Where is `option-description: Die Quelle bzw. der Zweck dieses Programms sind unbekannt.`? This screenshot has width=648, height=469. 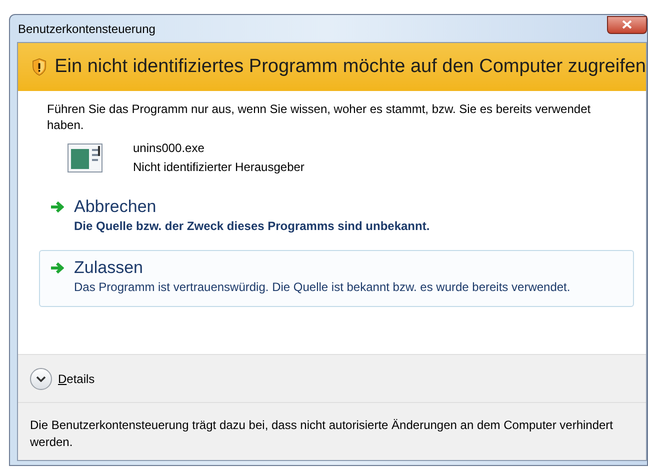
option-description: Die Quelle bzw. der Zweck dieses Programms sind unbekannt. is located at coordinates (252, 226).